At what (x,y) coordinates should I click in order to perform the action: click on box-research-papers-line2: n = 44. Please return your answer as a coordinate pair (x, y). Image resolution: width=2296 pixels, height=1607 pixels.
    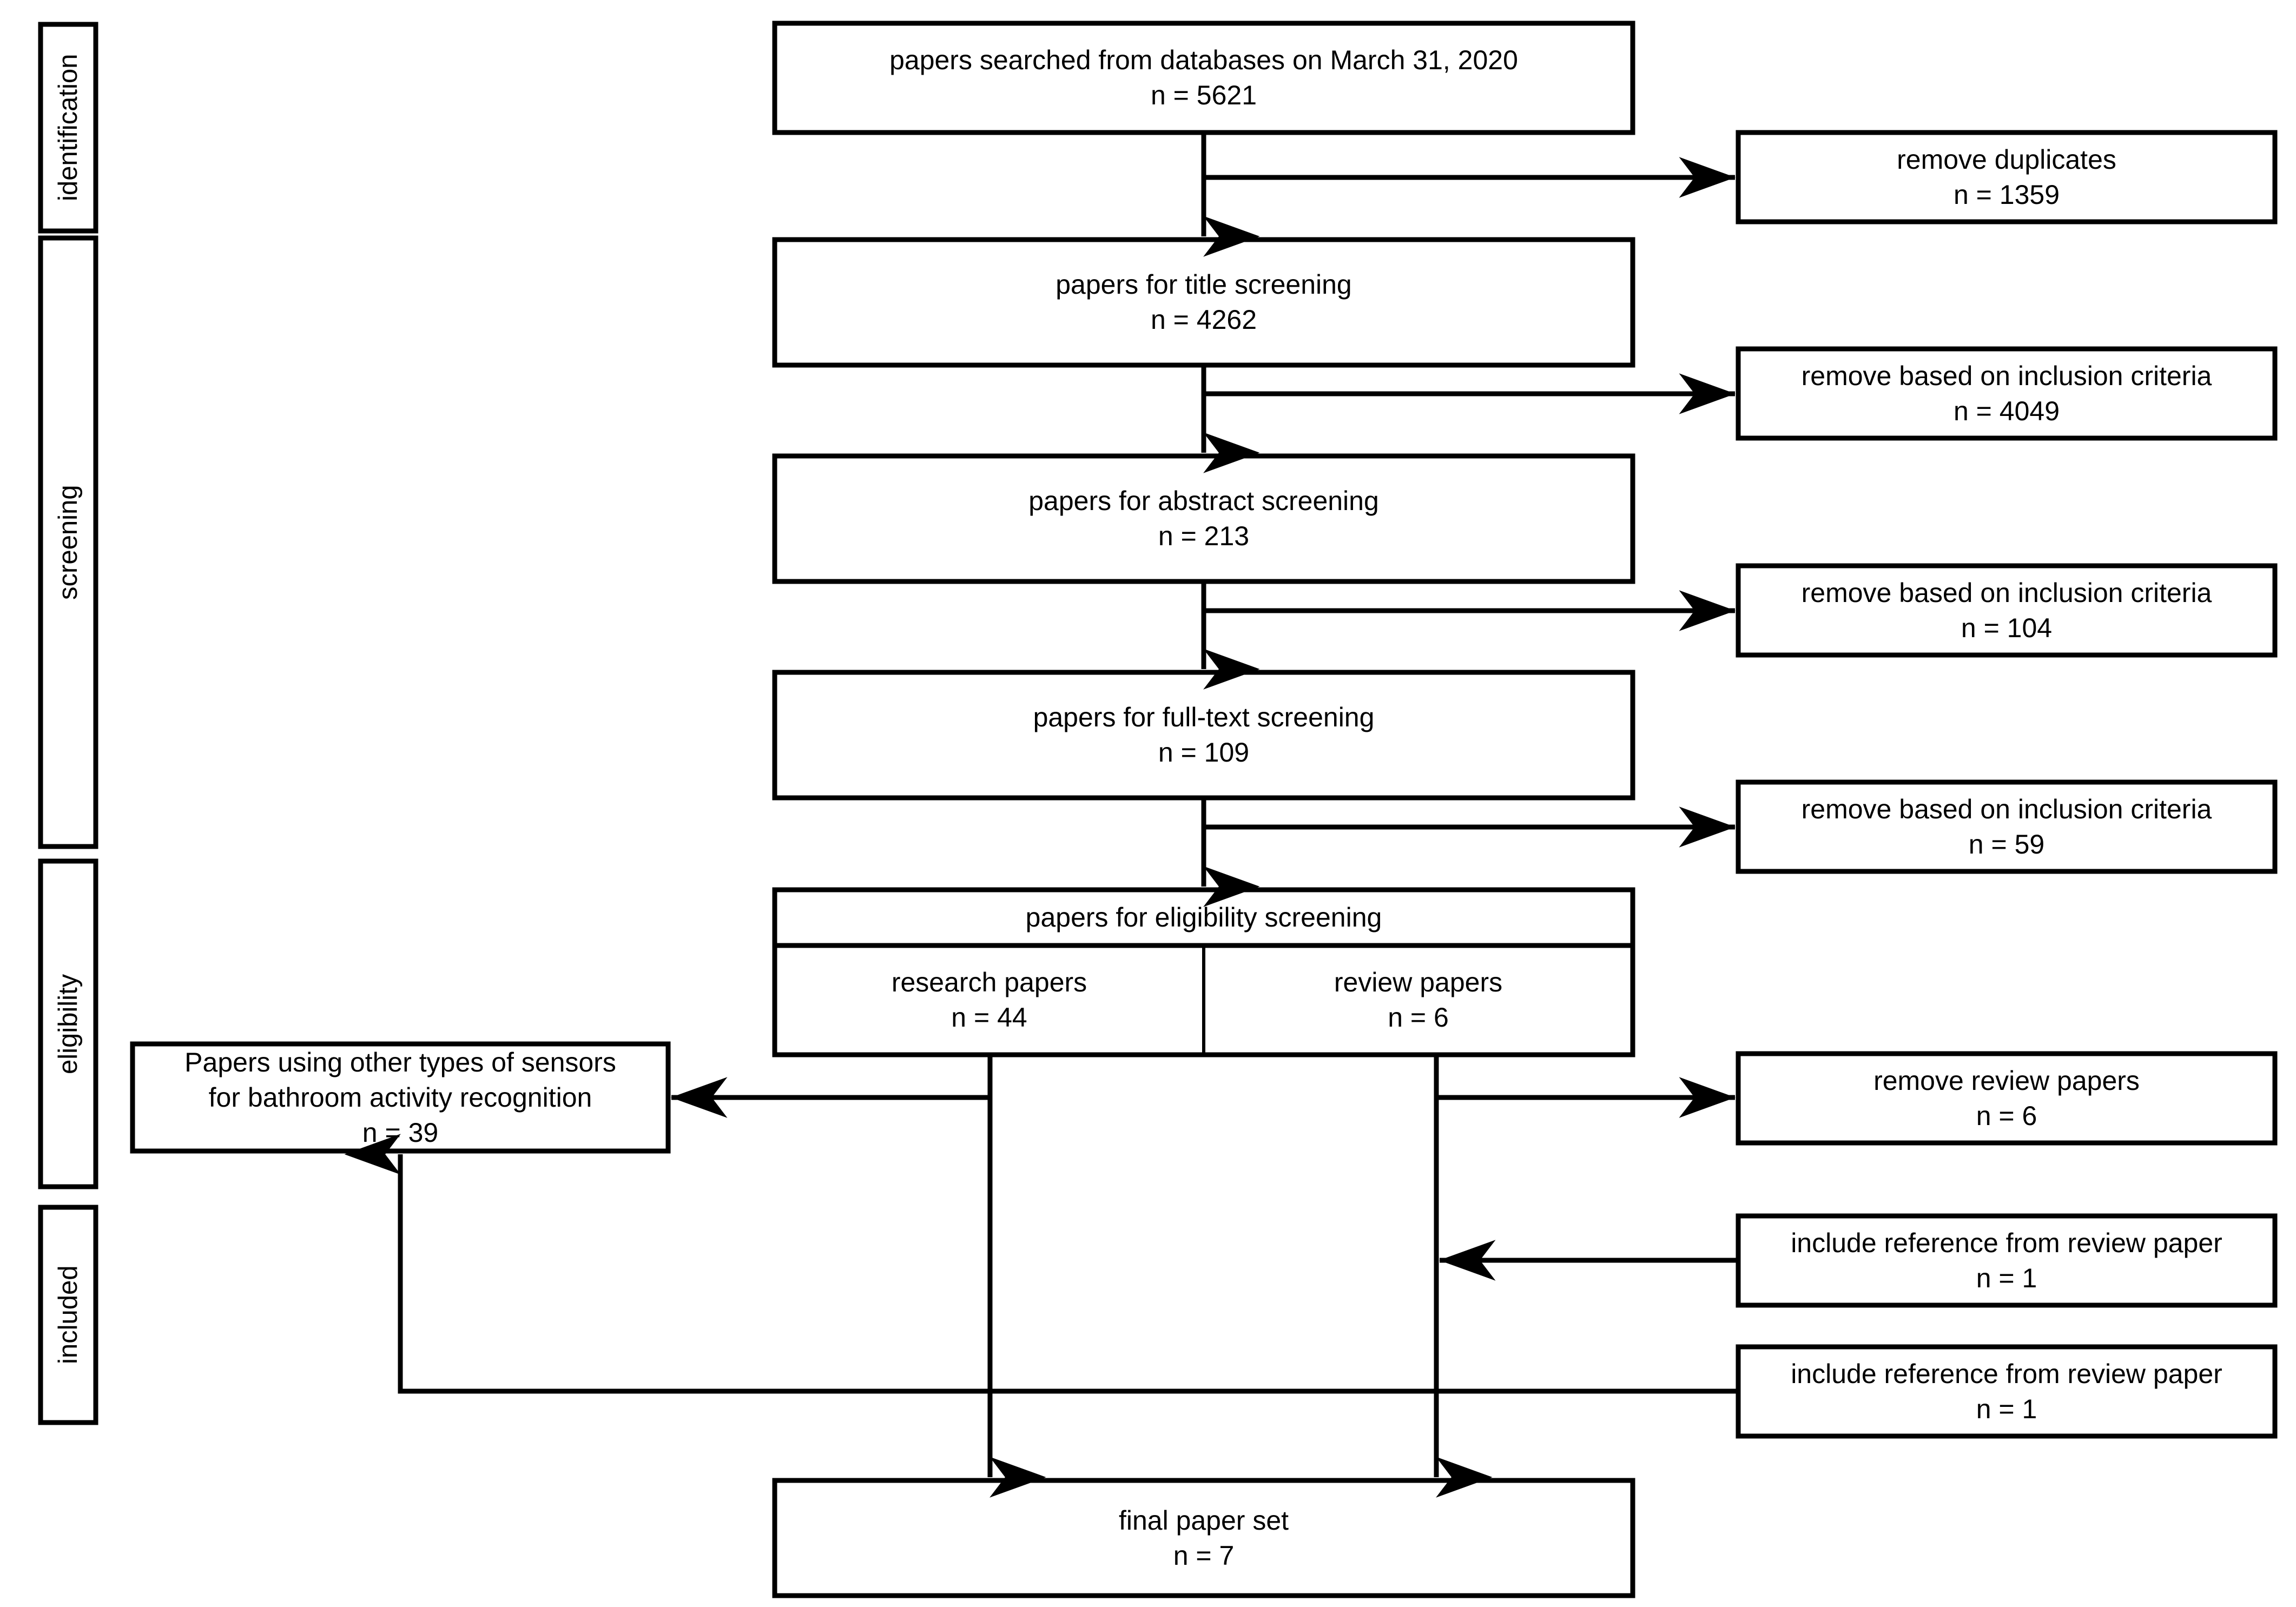
    Looking at the image, I should click on (989, 1017).